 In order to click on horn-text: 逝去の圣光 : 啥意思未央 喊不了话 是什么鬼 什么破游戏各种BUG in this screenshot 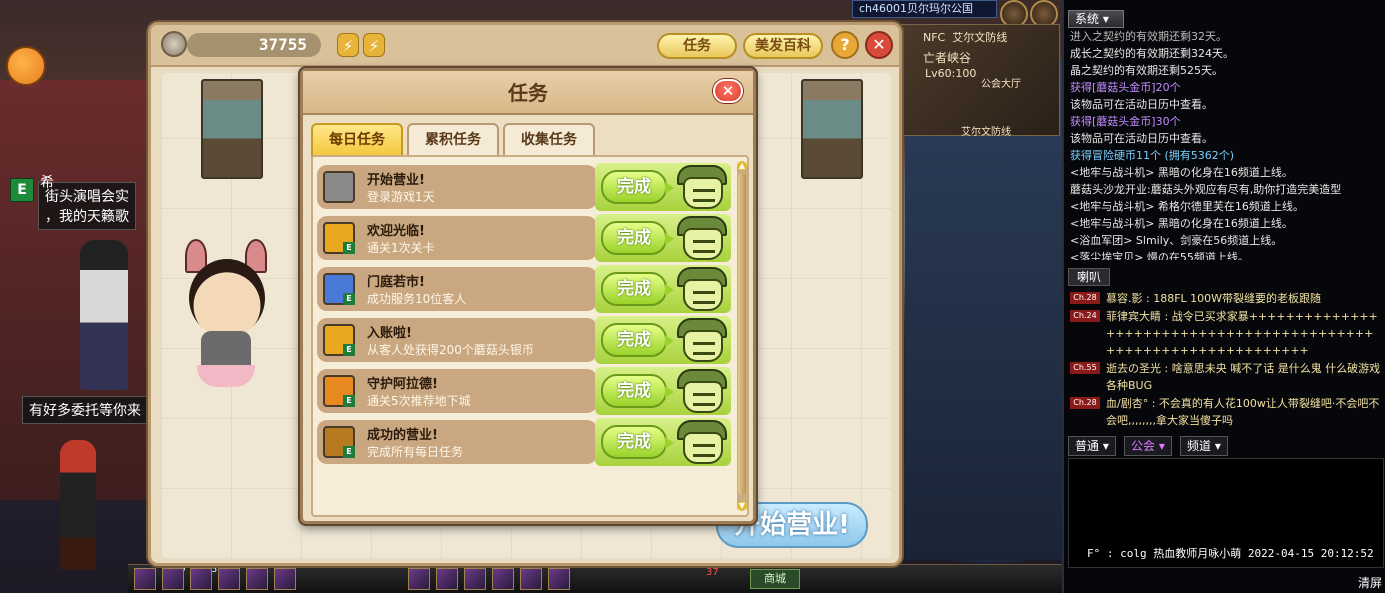, I will do `click(1243, 377)`.